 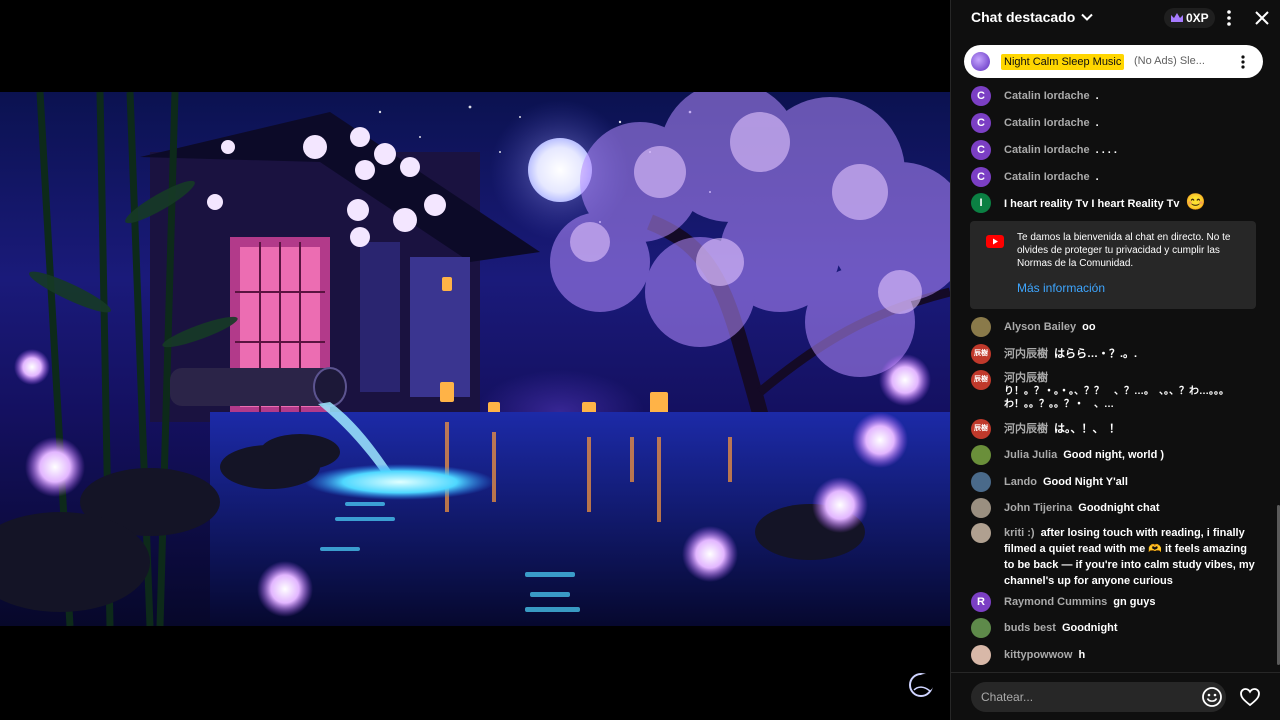 What do you see at coordinates (1061, 288) in the screenshot?
I see `more-info-link: Más información` at bounding box center [1061, 288].